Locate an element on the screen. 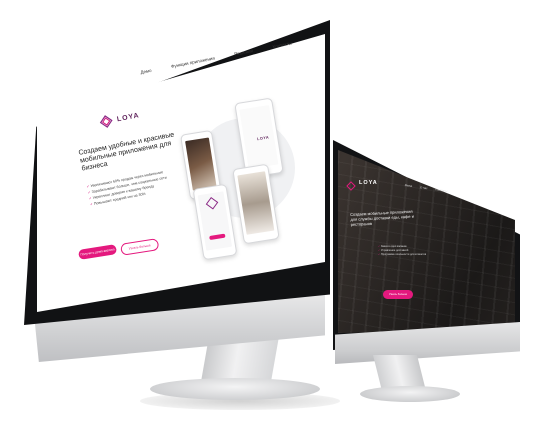  nav-item-solutions: Решения is located at coordinates (246, 64).